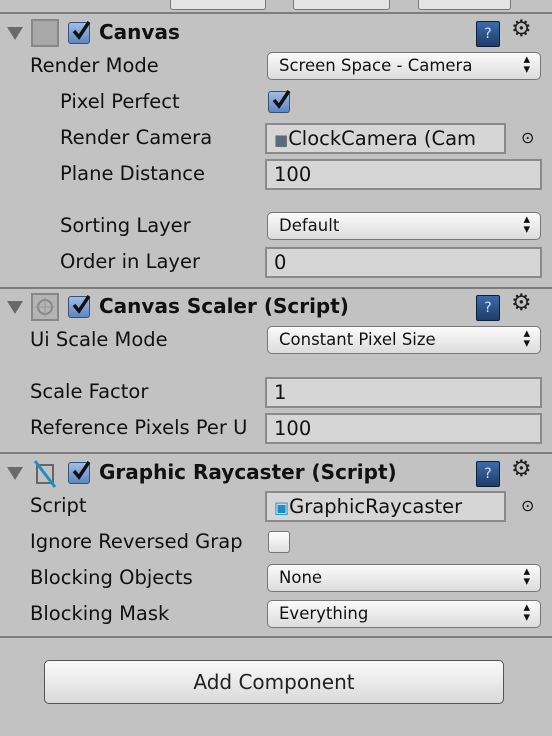 Image resolution: width=552 pixels, height=736 pixels. What do you see at coordinates (224, 306) in the screenshot?
I see `component-title: Canvas Scaler (Script)` at bounding box center [224, 306].